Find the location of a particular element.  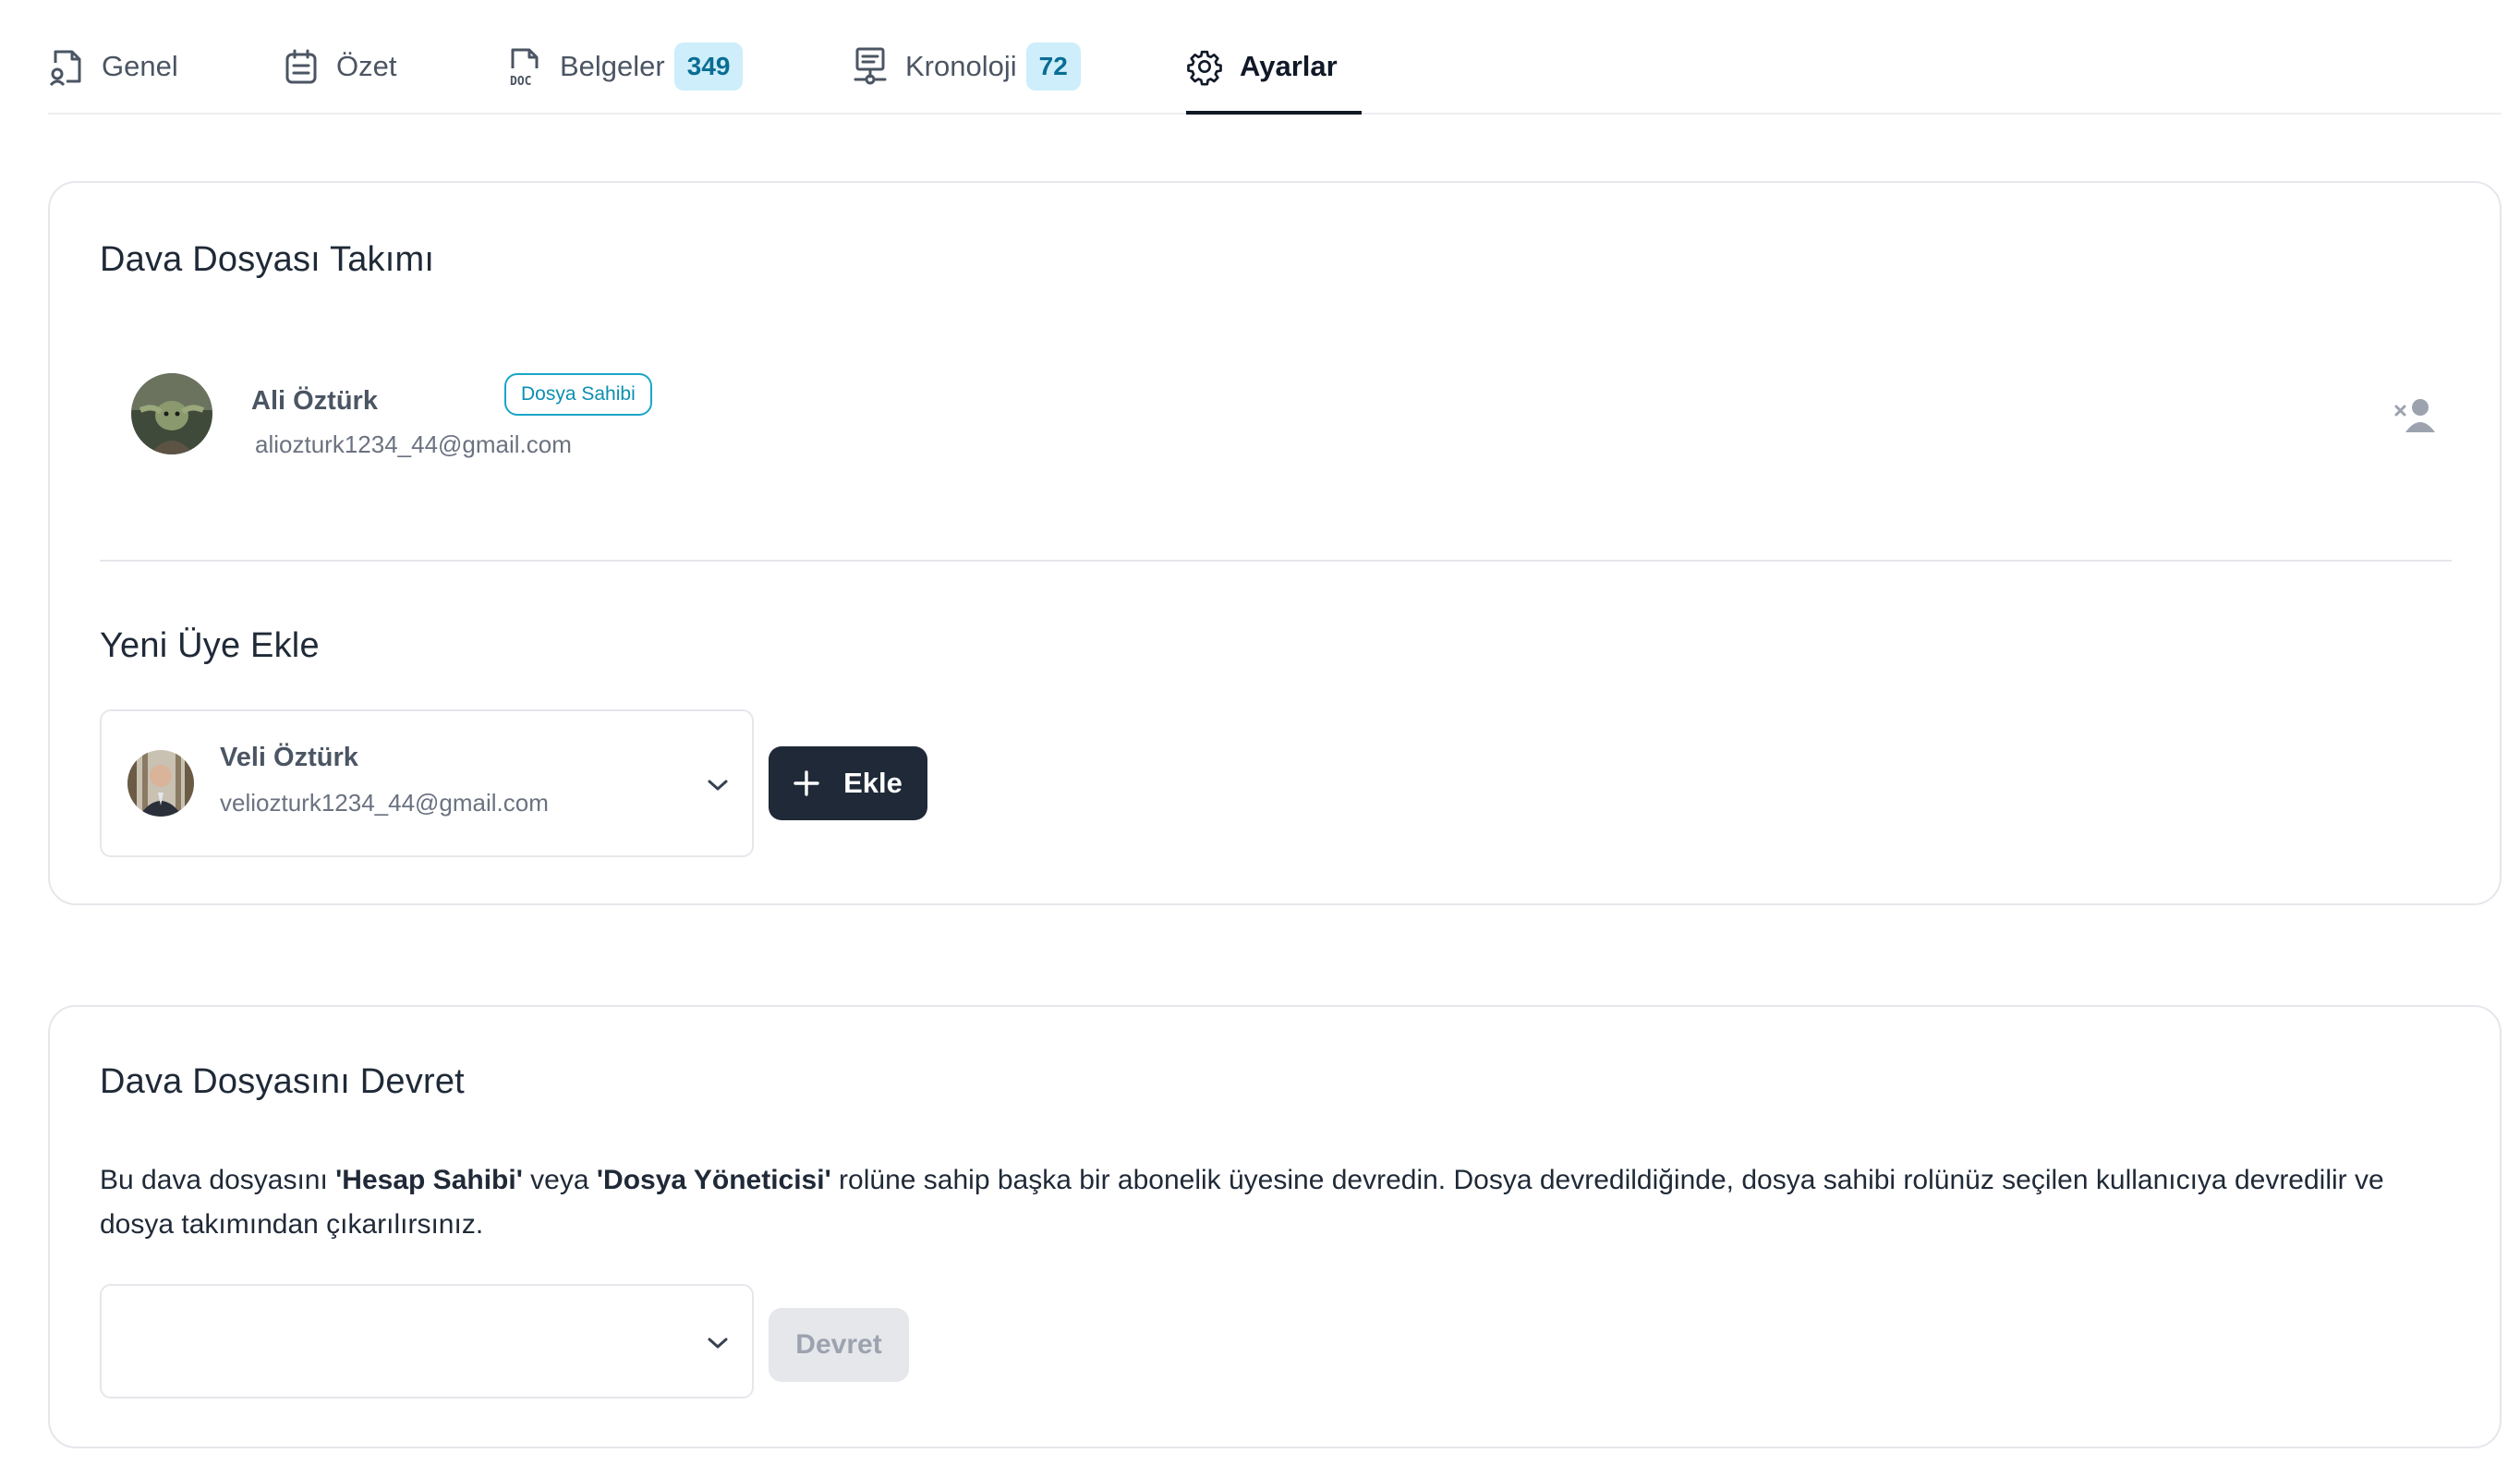

role-badge: Dosya Sahibi is located at coordinates (578, 394).